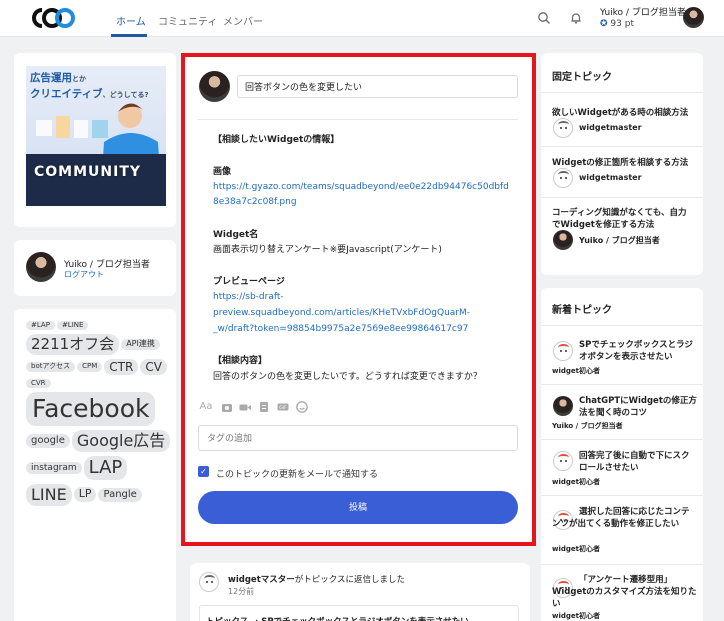  Describe the element at coordinates (105, 467) in the screenshot. I see `tag-chip: LAP` at that location.